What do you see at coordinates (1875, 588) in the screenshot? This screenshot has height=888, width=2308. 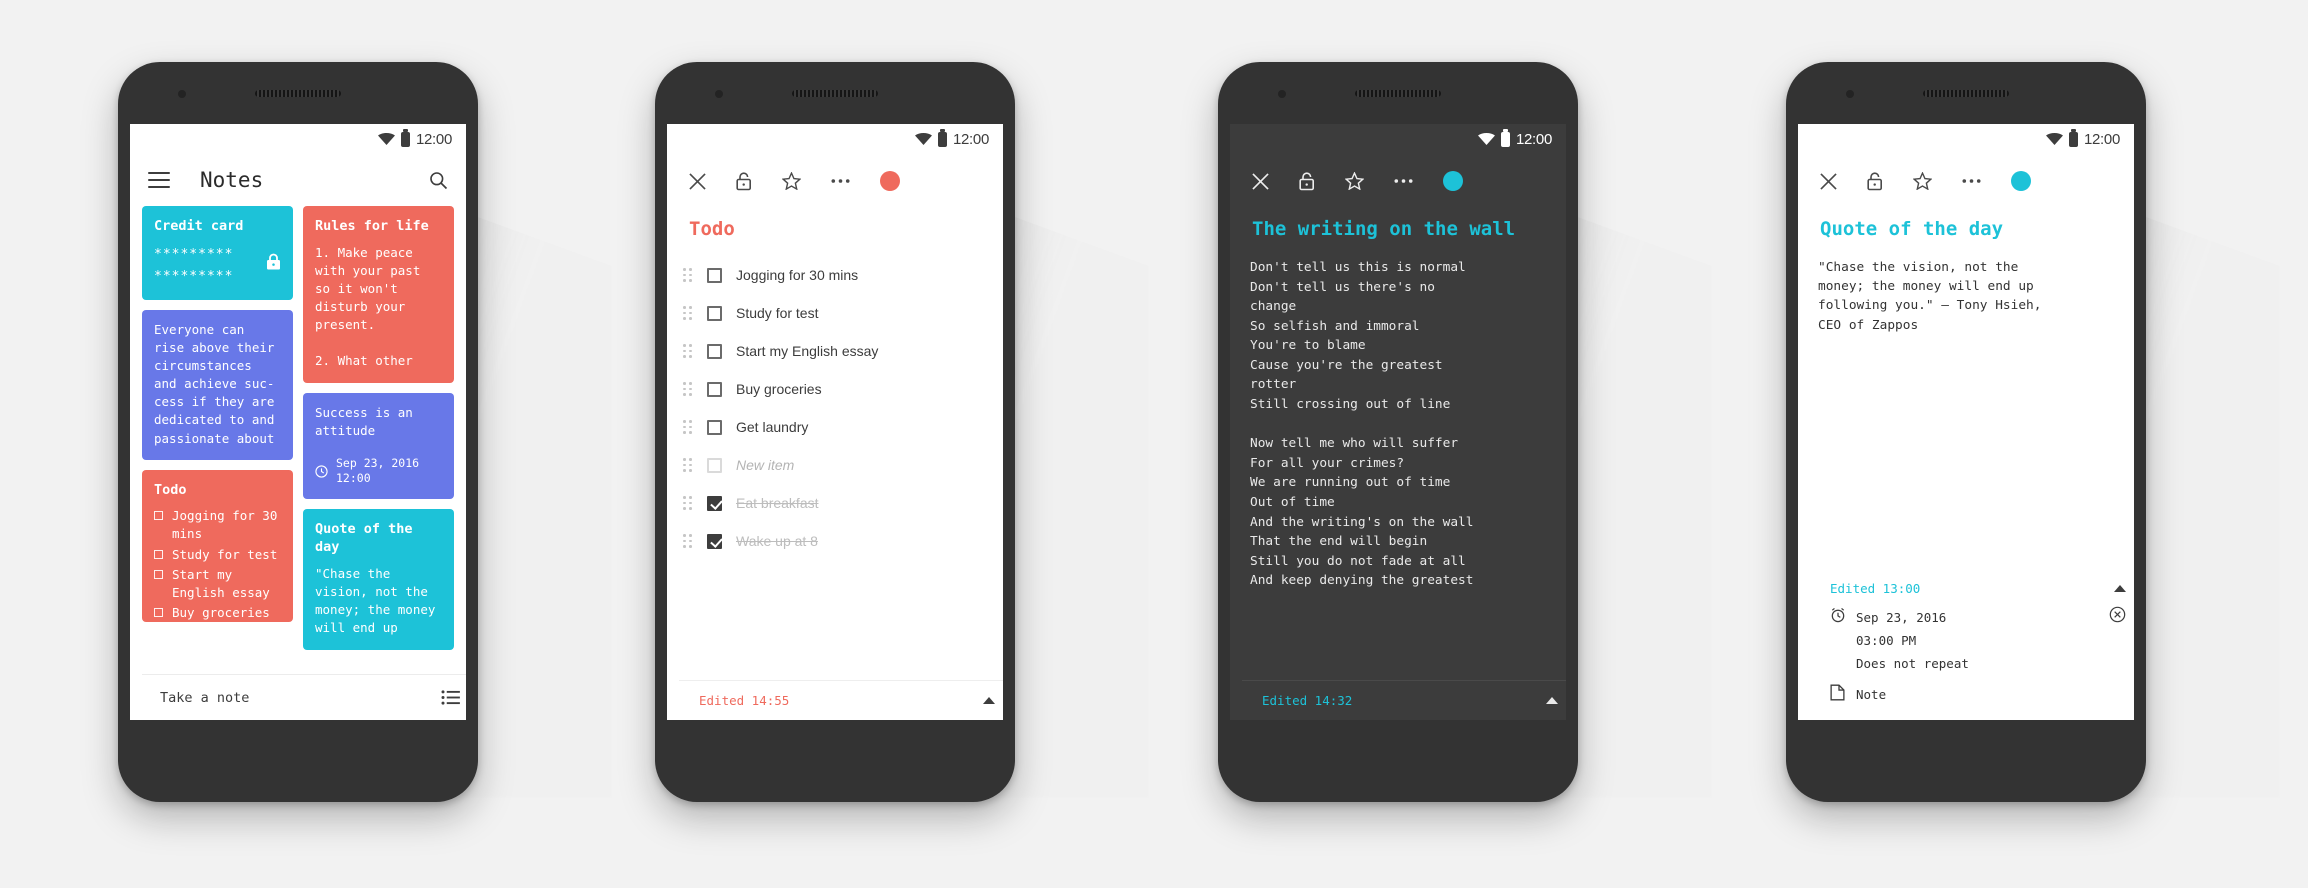 I see `edited-timestamp: Edited 13:00` at bounding box center [1875, 588].